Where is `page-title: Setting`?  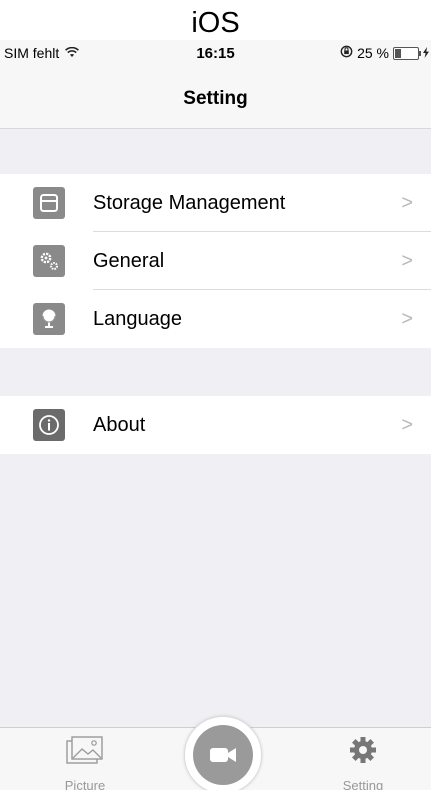
page-title: Setting is located at coordinates (215, 98).